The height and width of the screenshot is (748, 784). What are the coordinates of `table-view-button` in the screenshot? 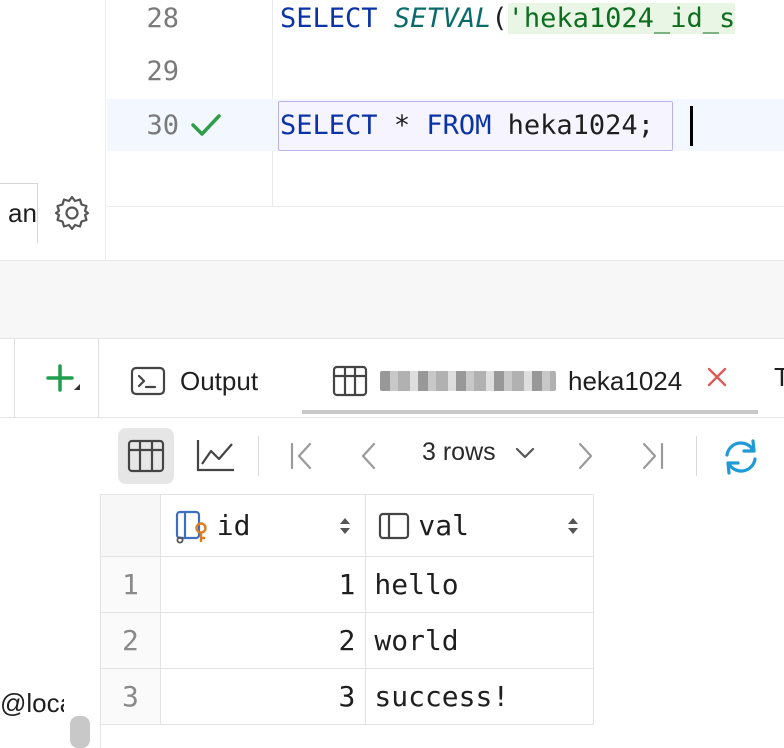 It's located at (146, 456).